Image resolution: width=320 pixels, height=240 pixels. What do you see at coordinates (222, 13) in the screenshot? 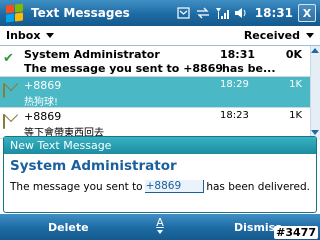
I see `signal-strength-icon` at bounding box center [222, 13].